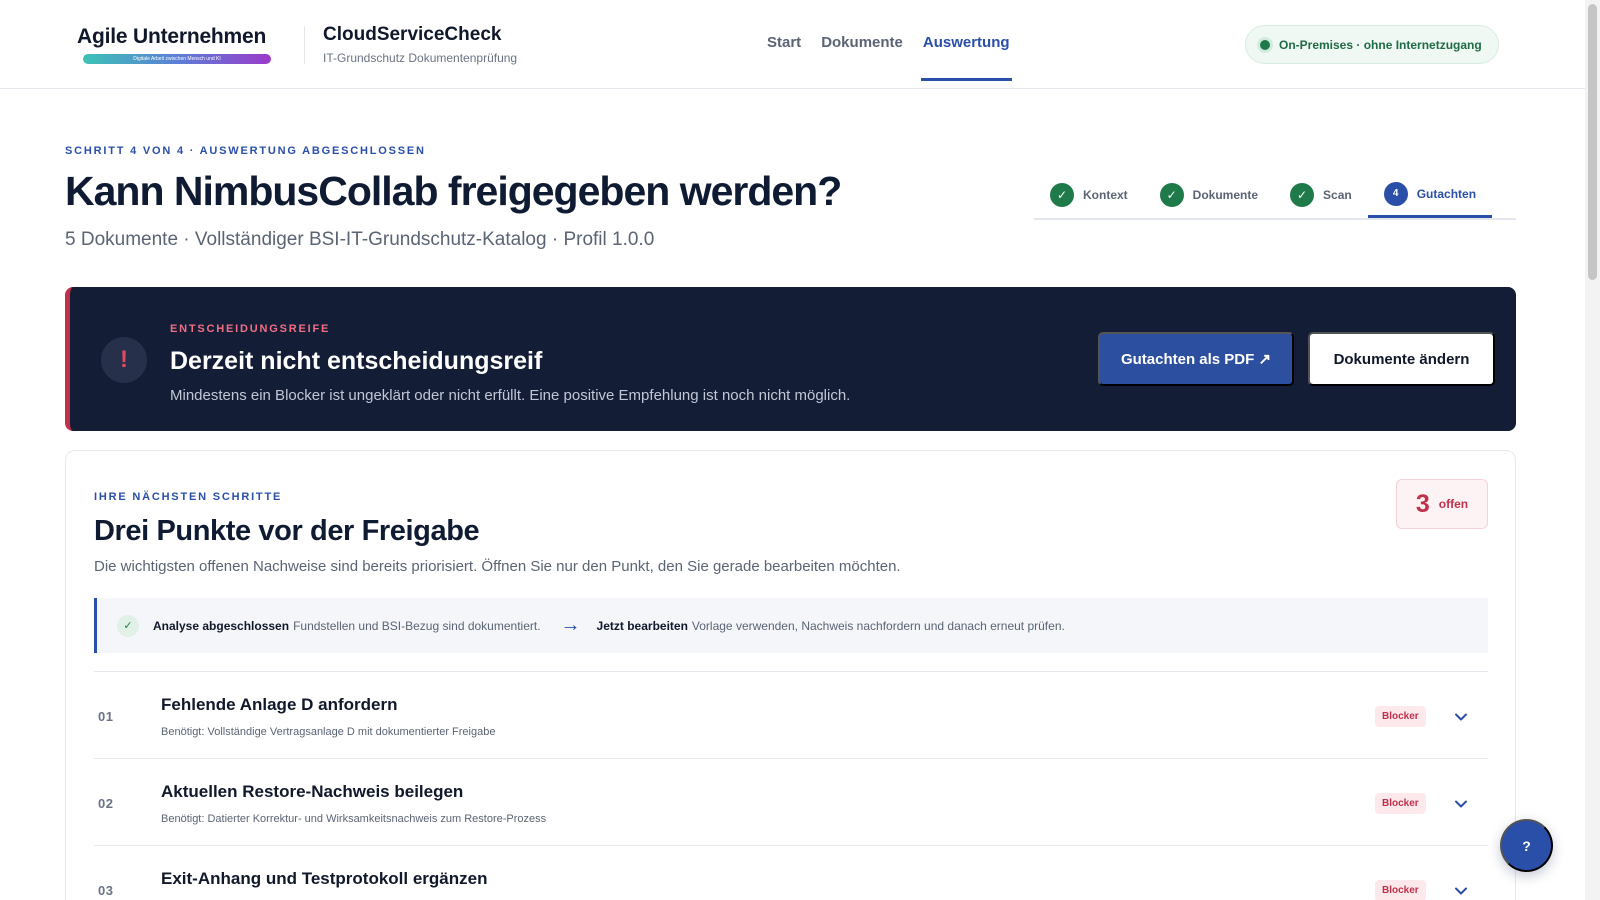  What do you see at coordinates (279, 704) in the screenshot?
I see `item-title: Fehlende Anlage D anfordern` at bounding box center [279, 704].